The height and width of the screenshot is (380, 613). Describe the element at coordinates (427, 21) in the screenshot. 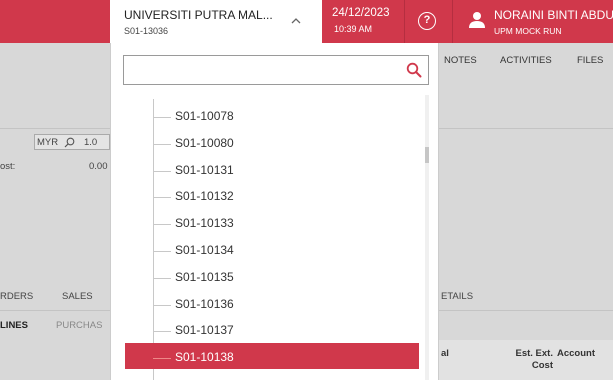

I see `help-icon: ?` at that location.